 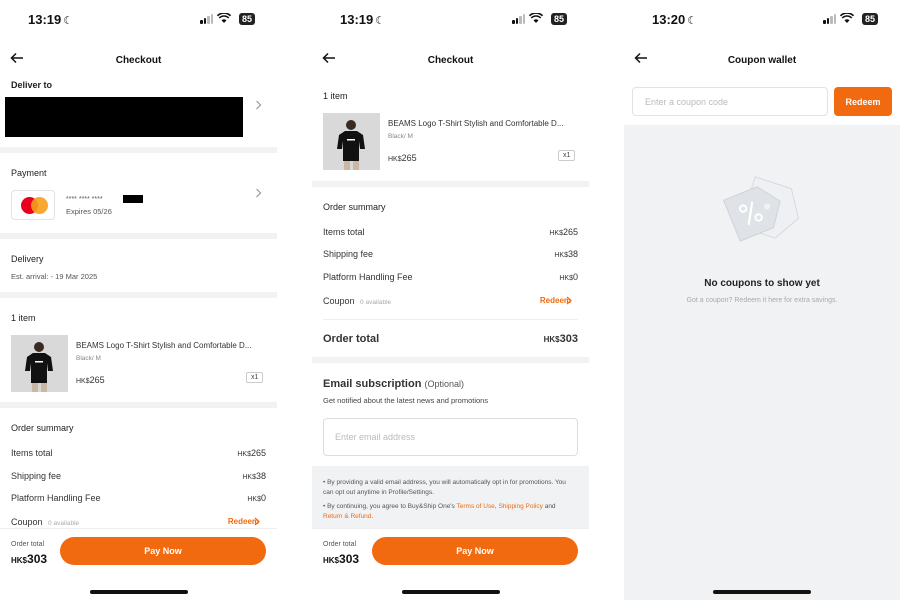 What do you see at coordinates (84, 199) in the screenshot?
I see `card-number: **** **** ****` at bounding box center [84, 199].